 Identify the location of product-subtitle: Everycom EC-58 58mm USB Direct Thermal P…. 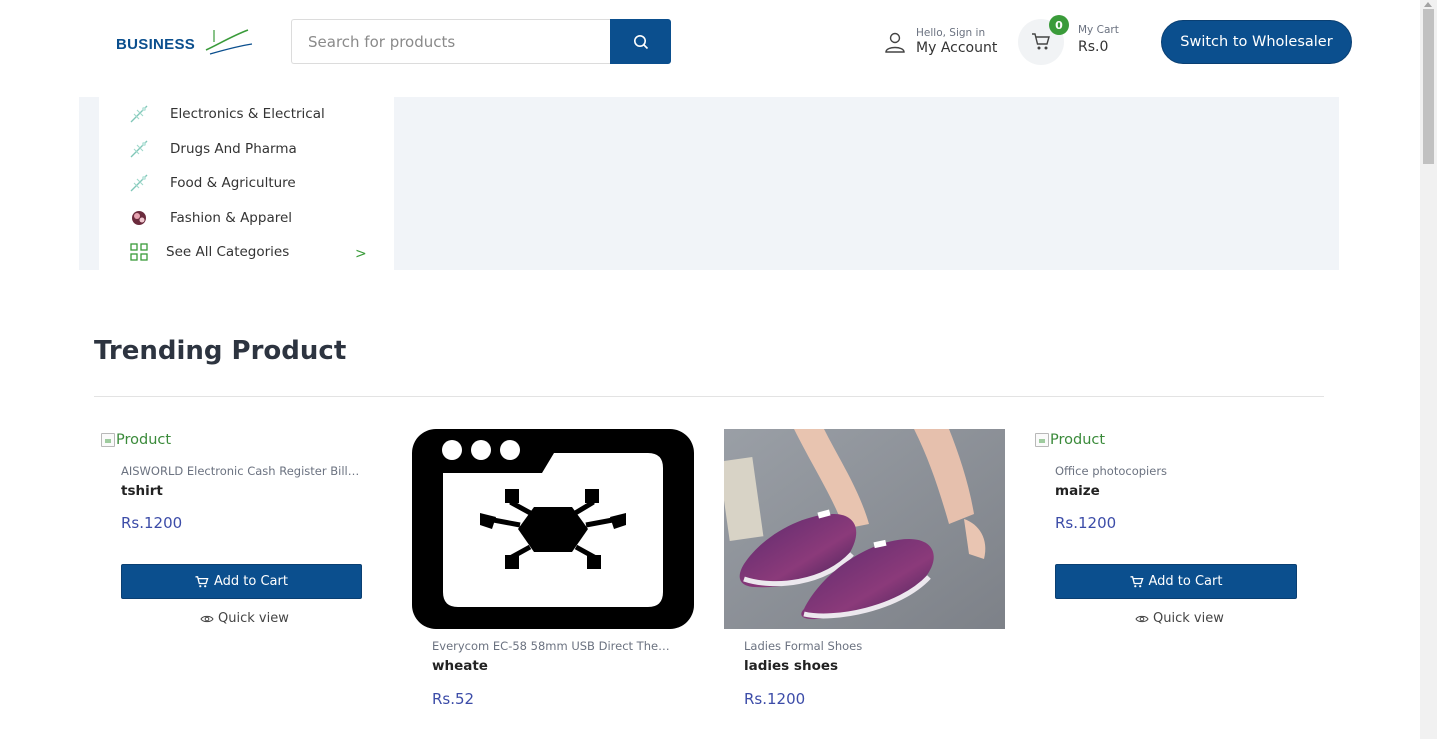
(552, 646).